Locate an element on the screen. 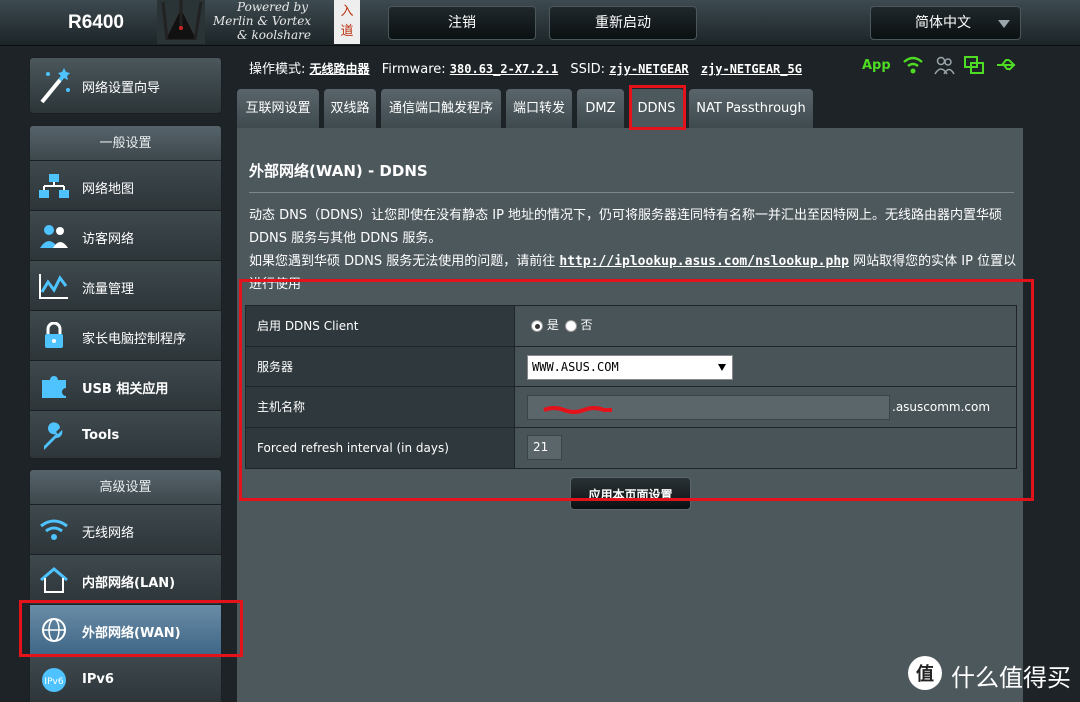 The width and height of the screenshot is (1080, 702). page-title: 外部网络(WAN) - DDNS is located at coordinates (338, 171).